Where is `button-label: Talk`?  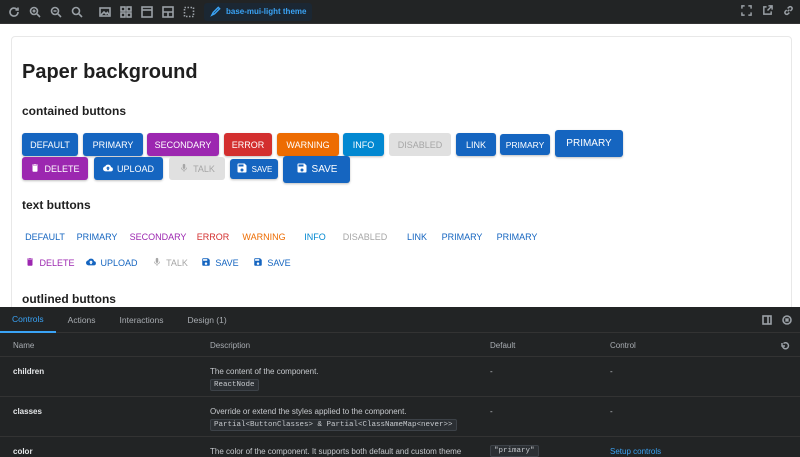 button-label: Talk is located at coordinates (204, 168).